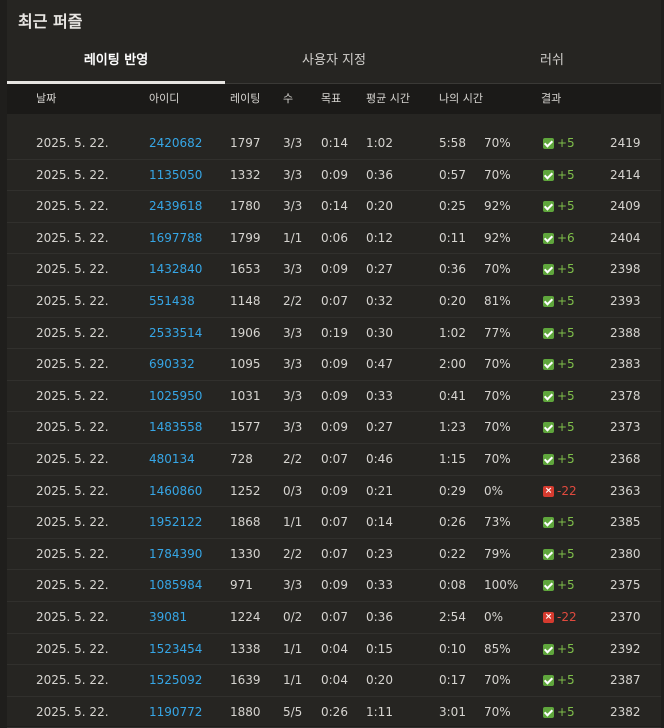 This screenshot has width=664, height=728. What do you see at coordinates (175, 712) in the screenshot?
I see `puzzle-id-link: 1190772` at bounding box center [175, 712].